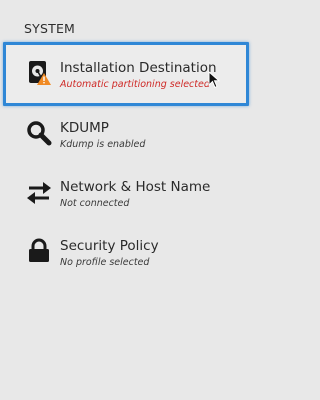 This screenshot has height=400, width=320. I want to click on spoke-title: Security Policy, so click(109, 246).